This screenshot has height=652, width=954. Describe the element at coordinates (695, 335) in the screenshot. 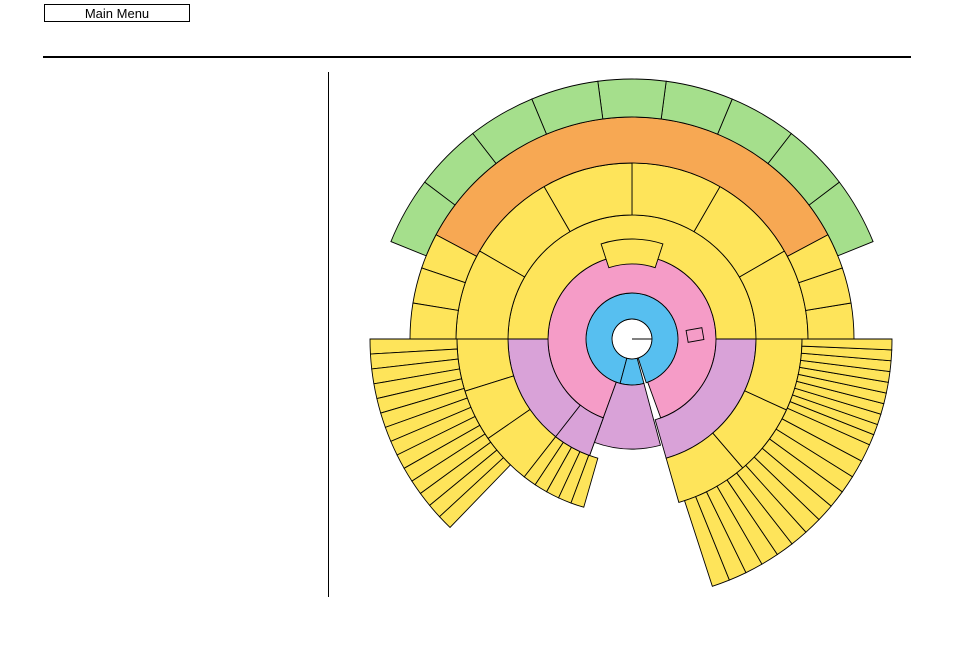

I see `pink-marker` at that location.